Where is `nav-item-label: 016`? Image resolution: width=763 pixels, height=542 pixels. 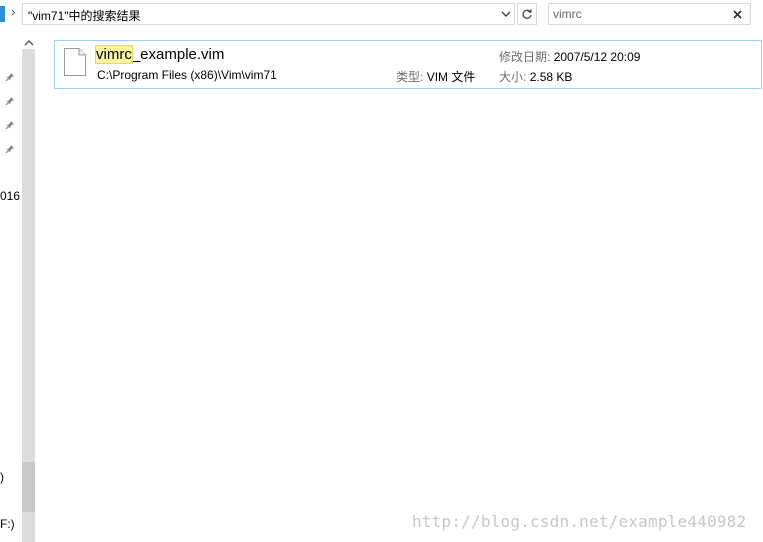 nav-item-label: 016 is located at coordinates (10, 196).